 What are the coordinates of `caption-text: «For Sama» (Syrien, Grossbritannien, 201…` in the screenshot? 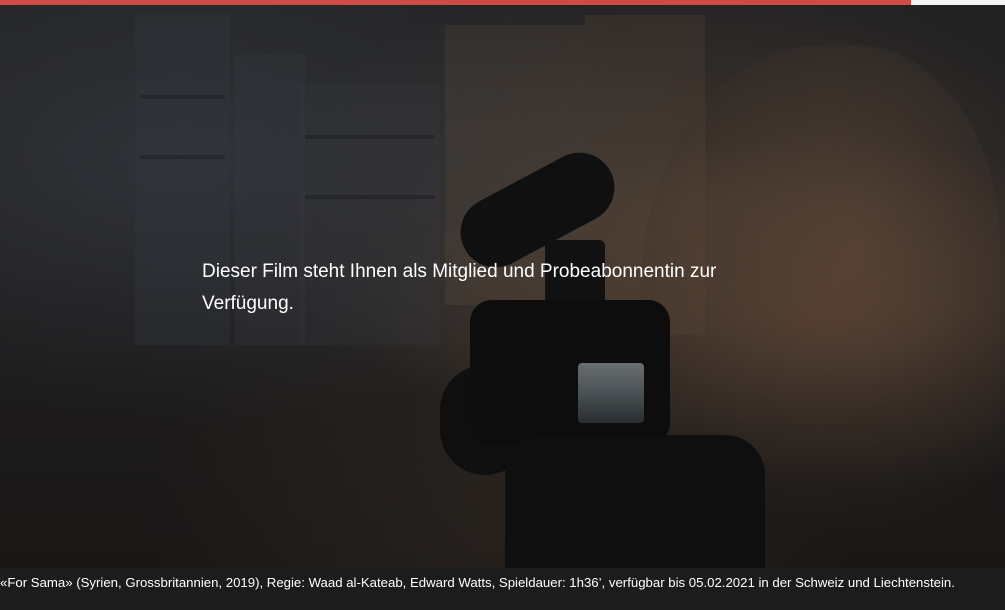 It's located at (477, 582).